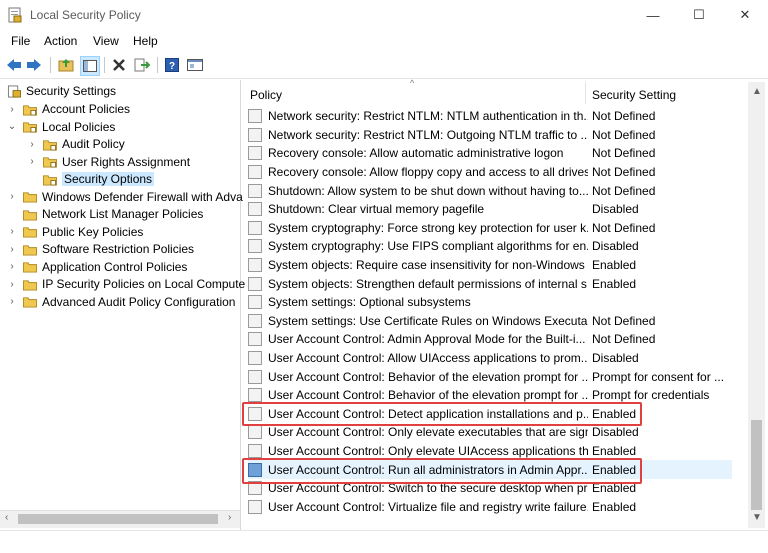 This screenshot has width=768, height=553. Describe the element at coordinates (653, 15) in the screenshot. I see `minimize-button: —` at that location.